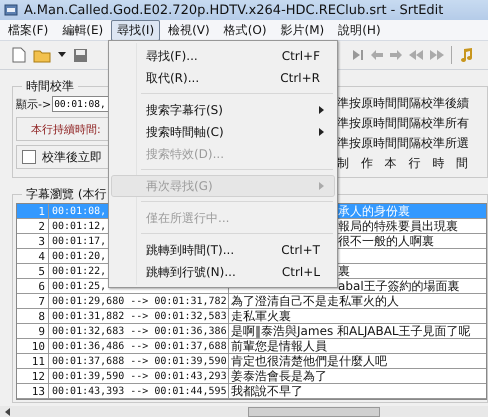  Describe the element at coordinates (50, 86) in the screenshot. I see `group-title: 時間校準` at that location.